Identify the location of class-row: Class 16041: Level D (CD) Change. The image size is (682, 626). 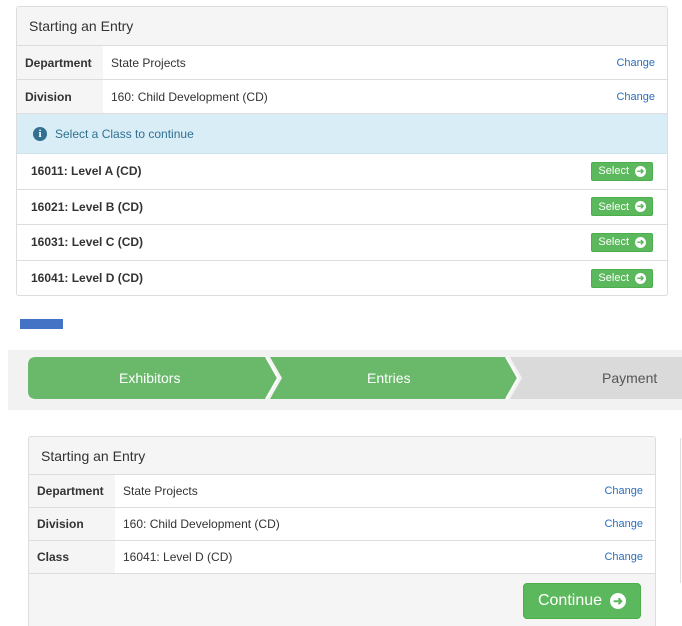
(342, 557).